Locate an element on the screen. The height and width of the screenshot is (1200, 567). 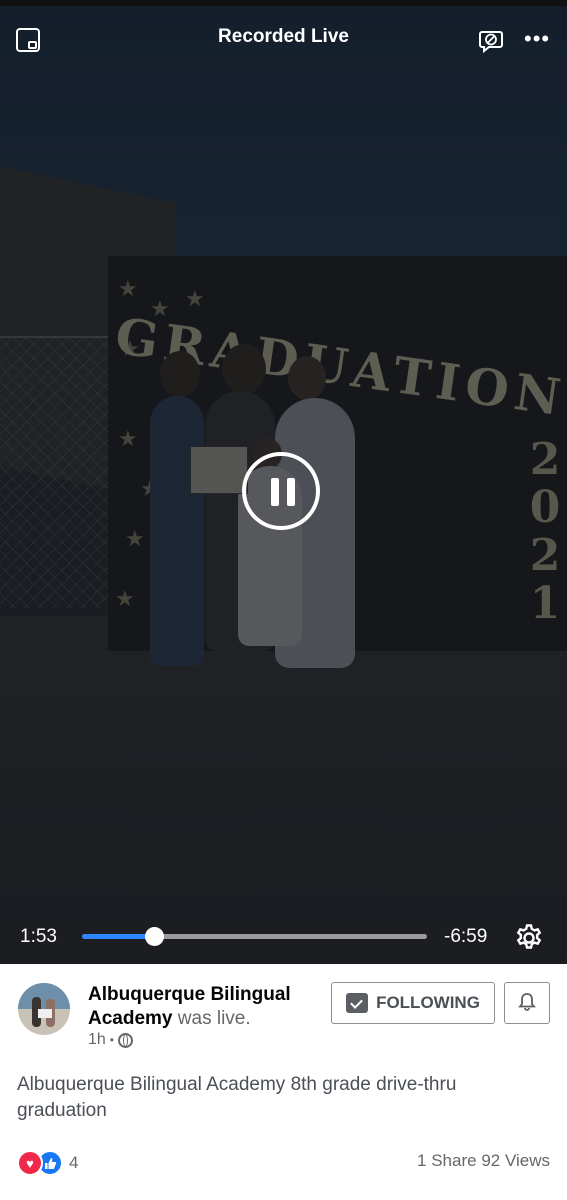
gear-icon is located at coordinates (529, 938).